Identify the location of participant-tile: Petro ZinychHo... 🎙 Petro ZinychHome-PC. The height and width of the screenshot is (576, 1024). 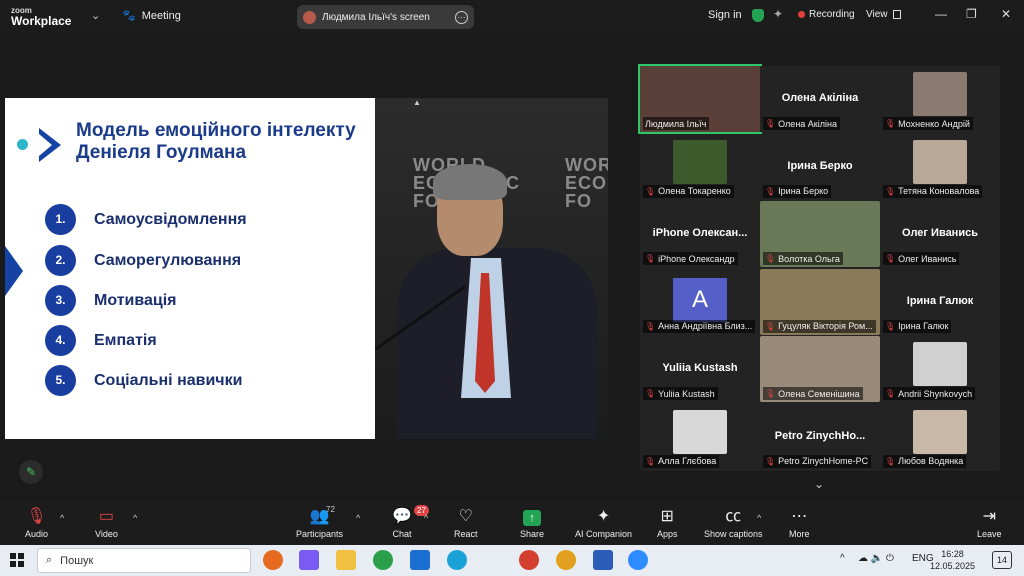
(820, 436).